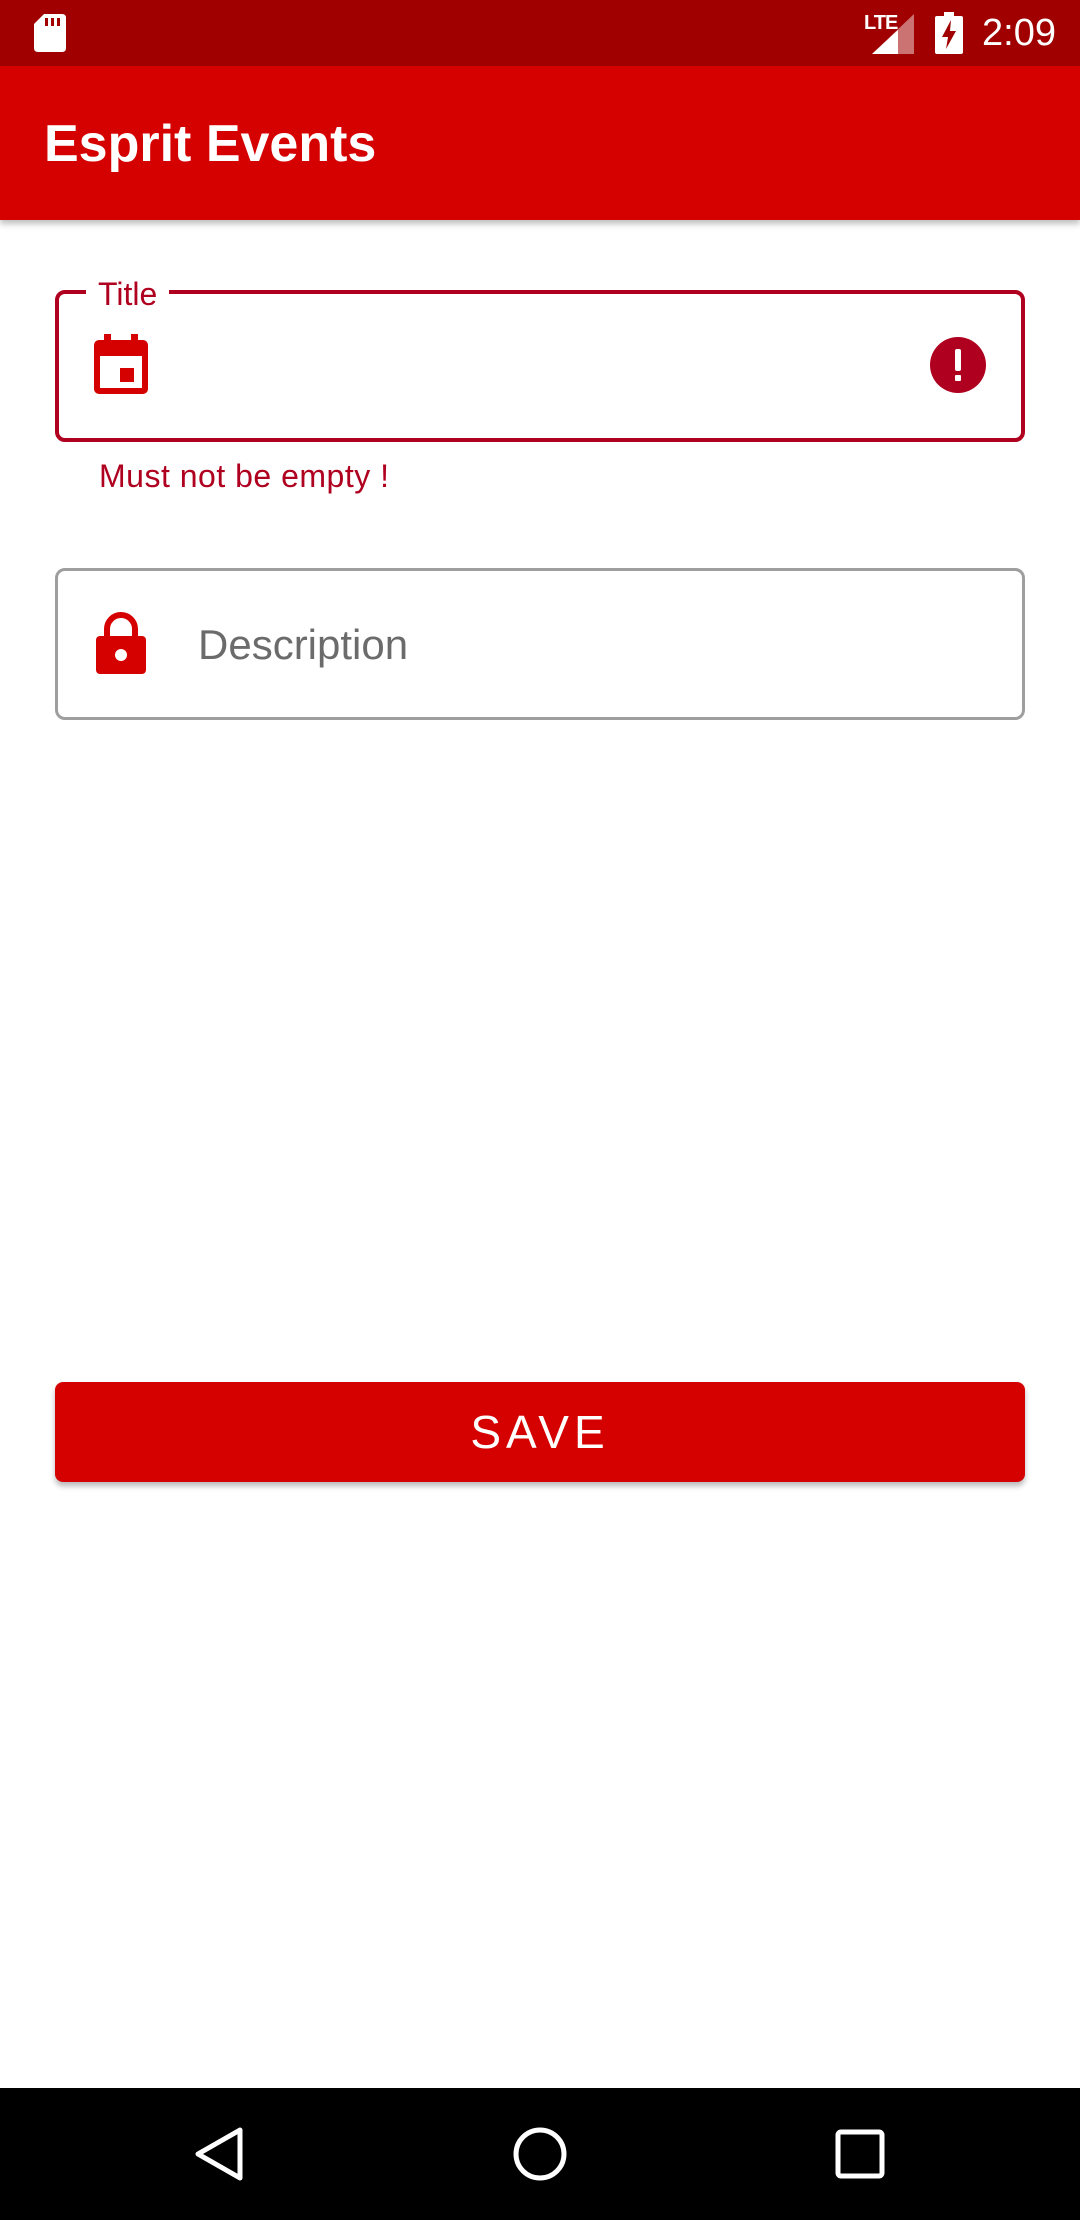  I want to click on signal-icon, so click(893, 34).